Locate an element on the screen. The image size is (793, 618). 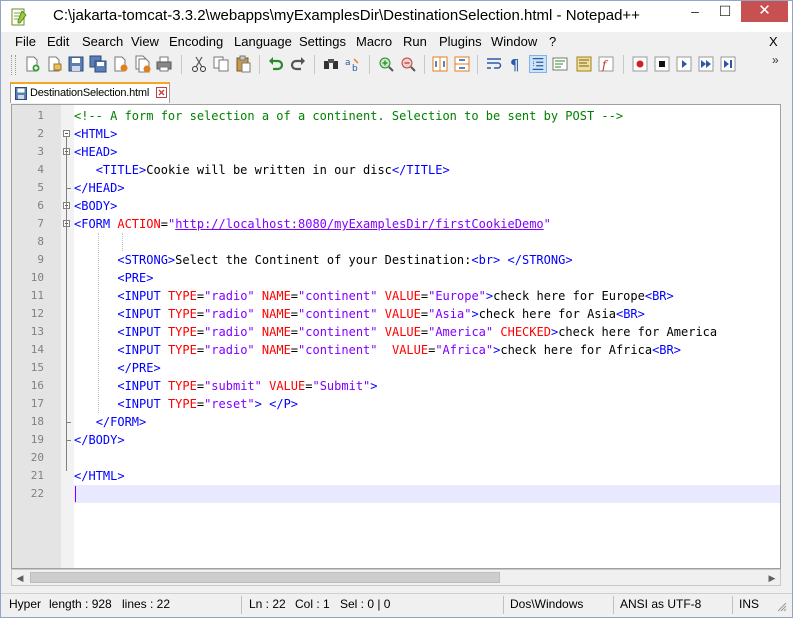
menu-search: Search is located at coordinates (102, 41).